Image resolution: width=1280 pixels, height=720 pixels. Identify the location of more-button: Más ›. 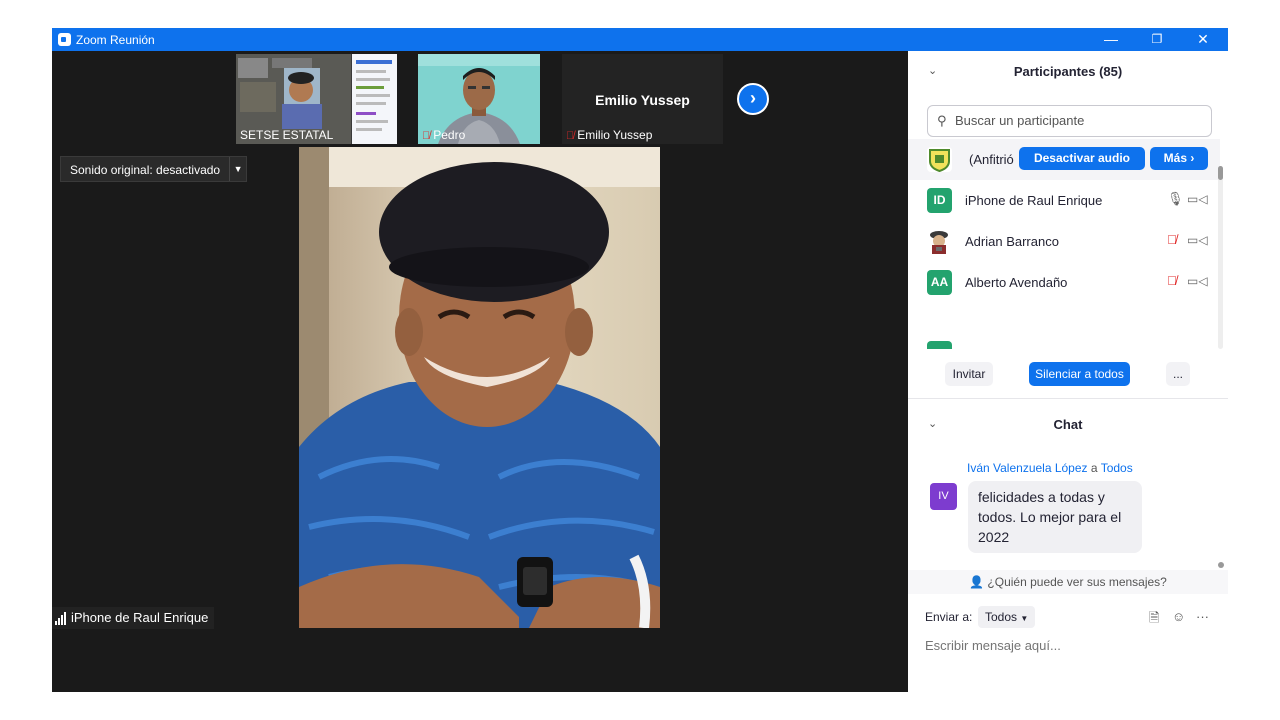
(1179, 158).